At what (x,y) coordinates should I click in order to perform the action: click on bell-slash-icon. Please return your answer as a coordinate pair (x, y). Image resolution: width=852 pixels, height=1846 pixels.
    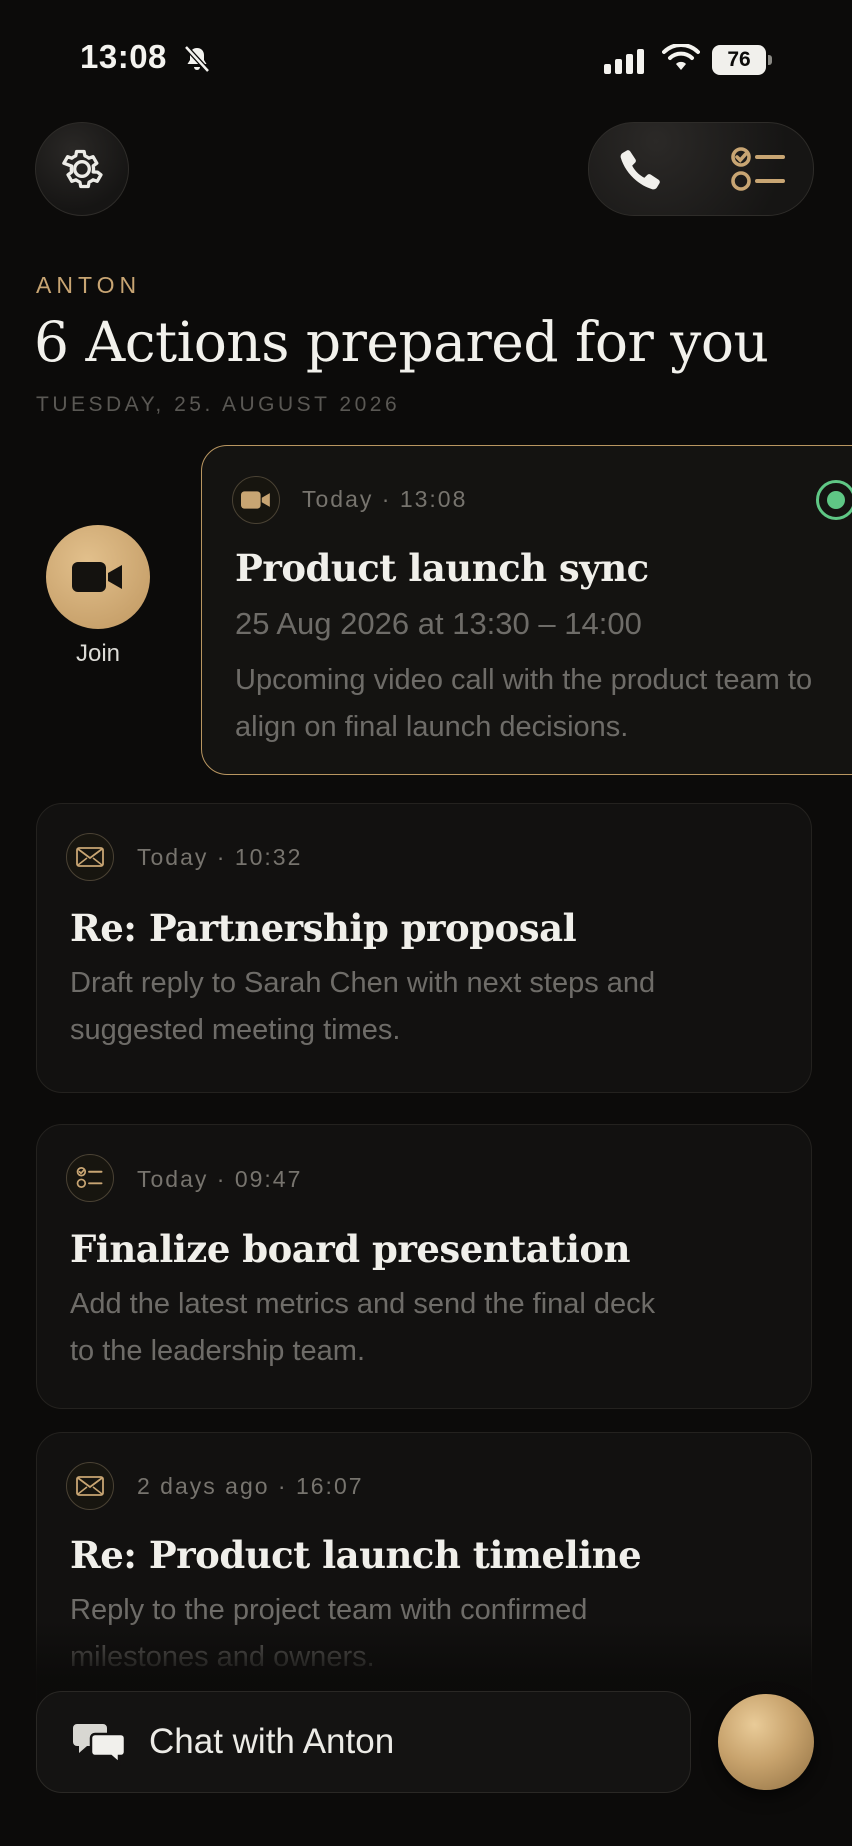
    Looking at the image, I should click on (197, 59).